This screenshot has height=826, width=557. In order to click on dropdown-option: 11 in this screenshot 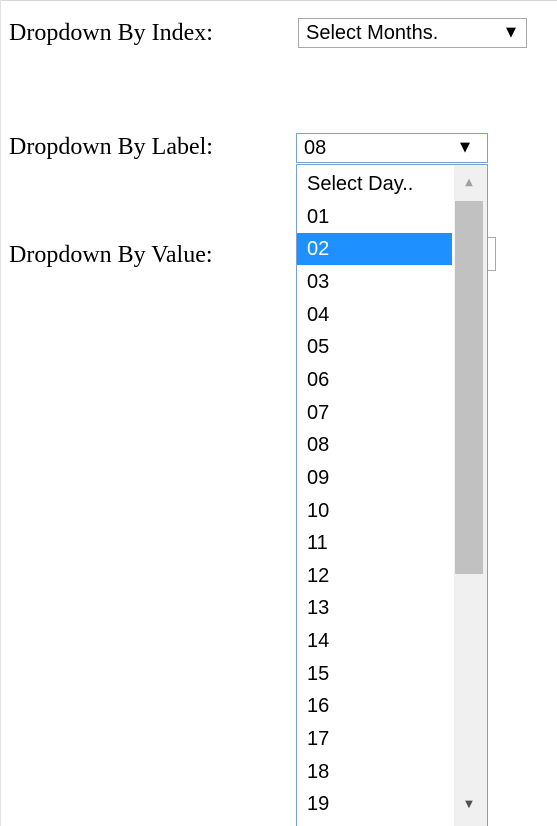, I will do `click(374, 543)`.